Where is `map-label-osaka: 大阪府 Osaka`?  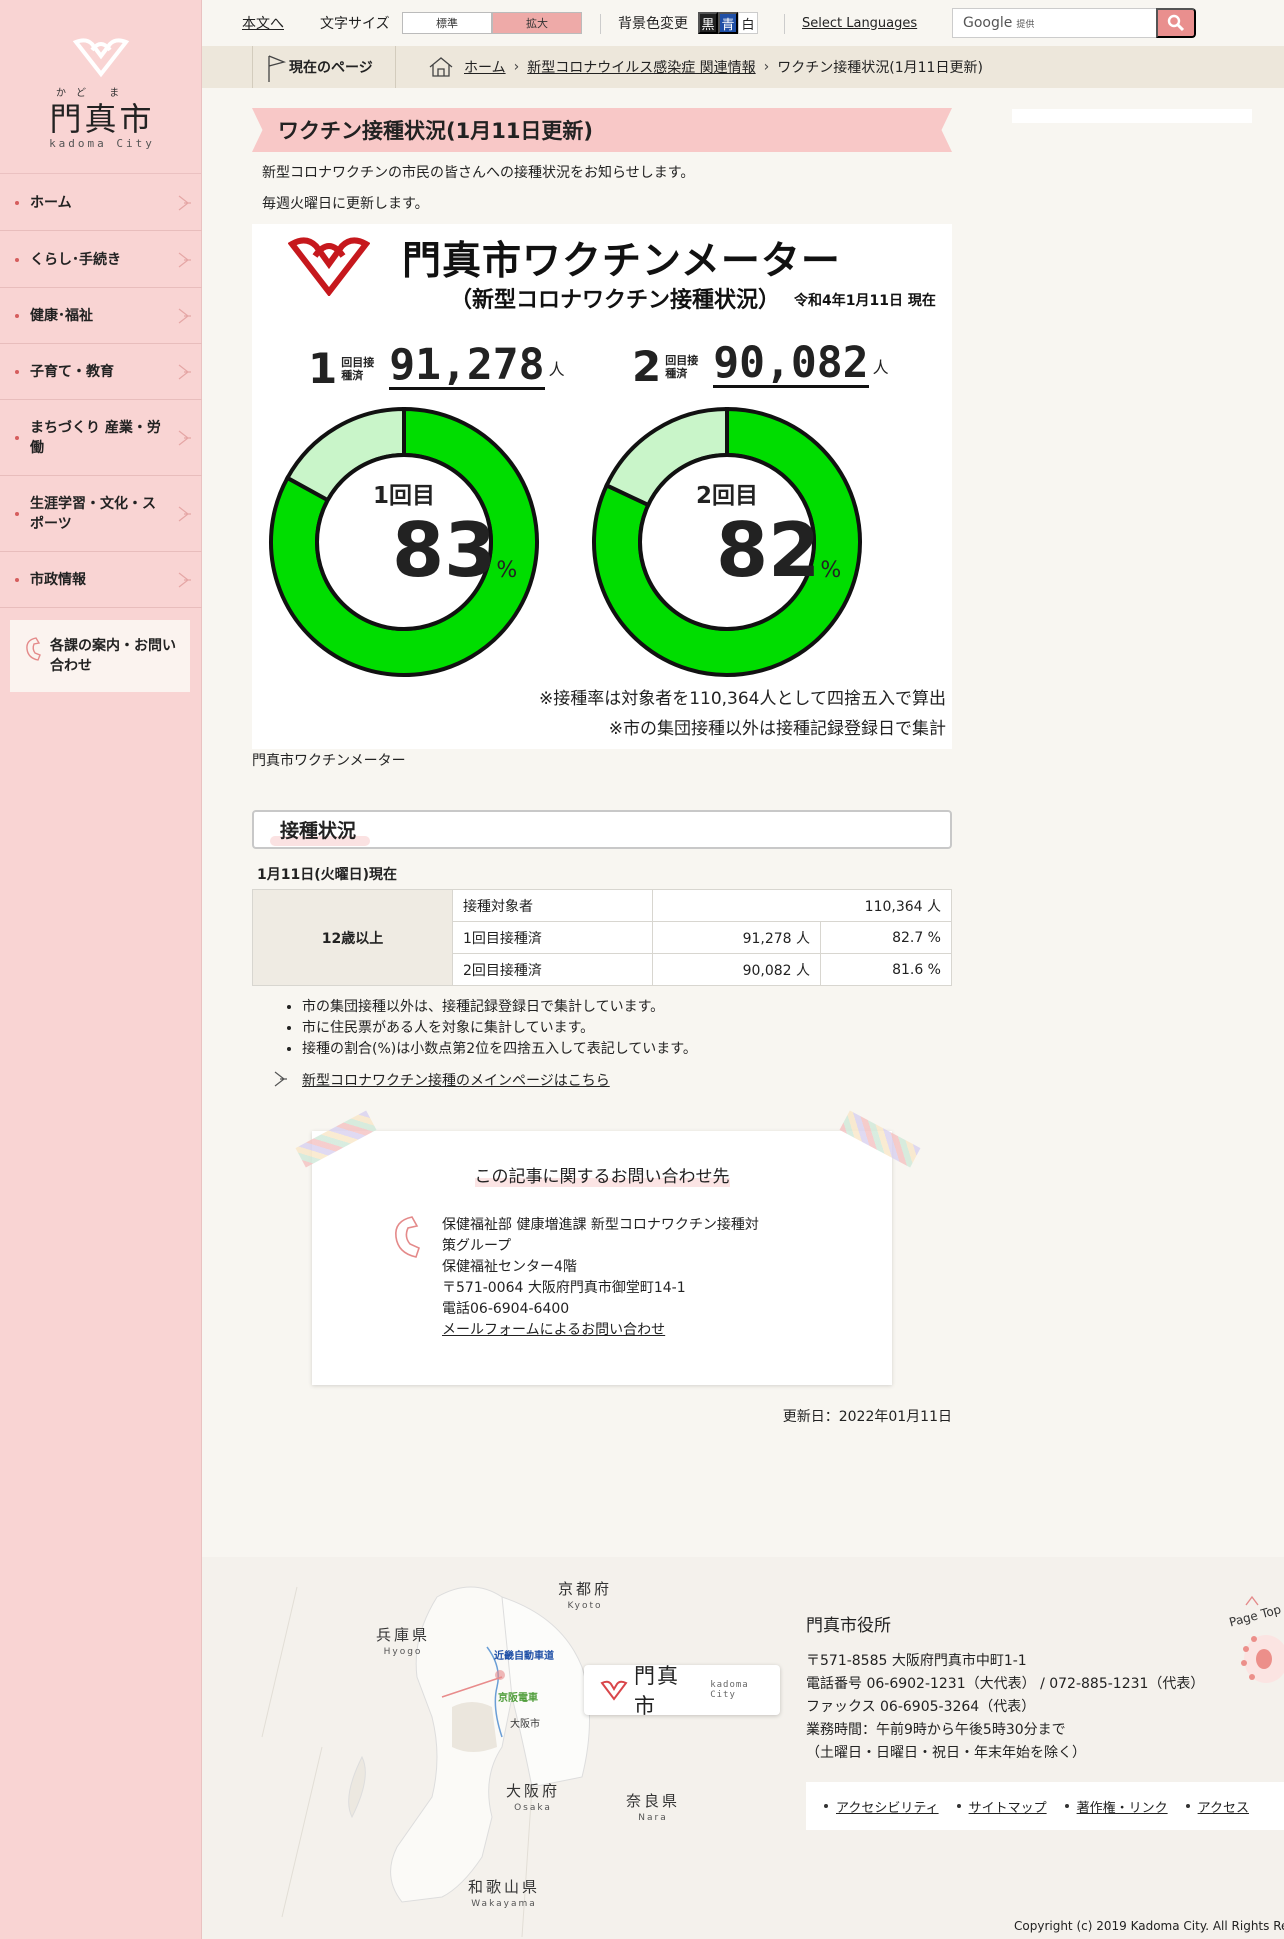
map-label-osaka: 大阪府 Osaka is located at coordinates (533, 1800).